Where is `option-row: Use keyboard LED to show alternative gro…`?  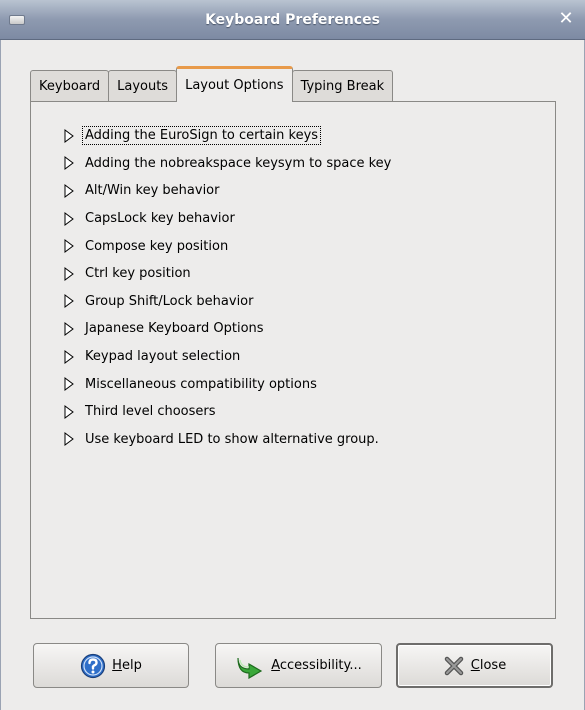
option-row: Use keyboard LED to show alternative gro… is located at coordinates (228, 440).